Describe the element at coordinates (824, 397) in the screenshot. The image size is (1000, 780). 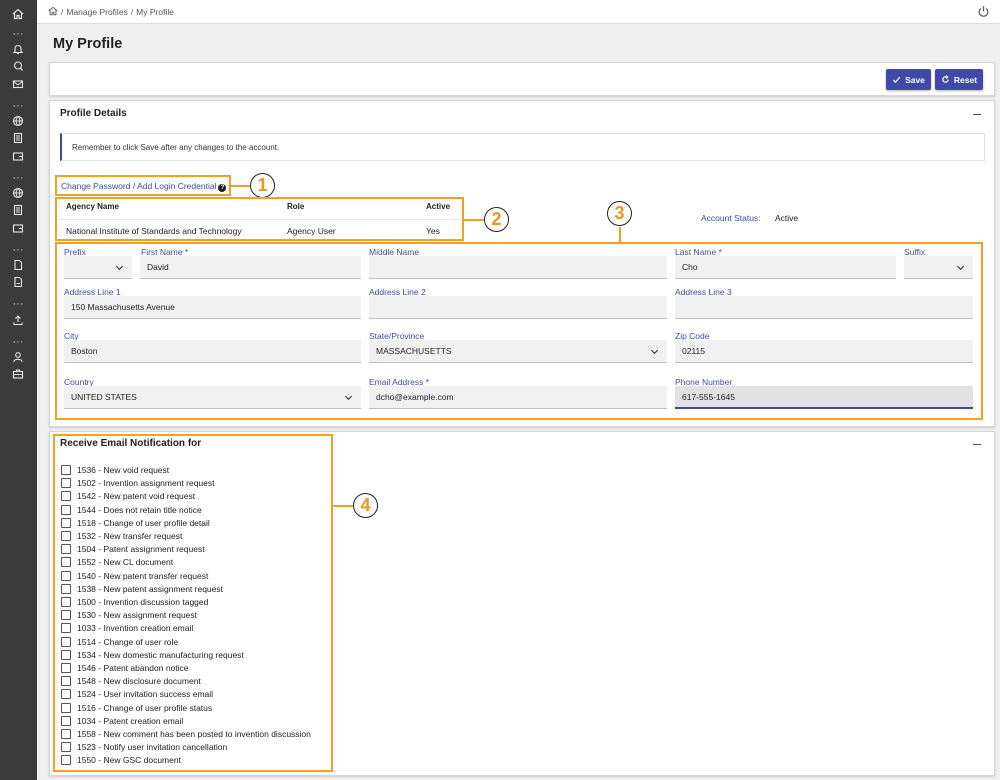
I see `phone-input: 617-555-1645` at that location.